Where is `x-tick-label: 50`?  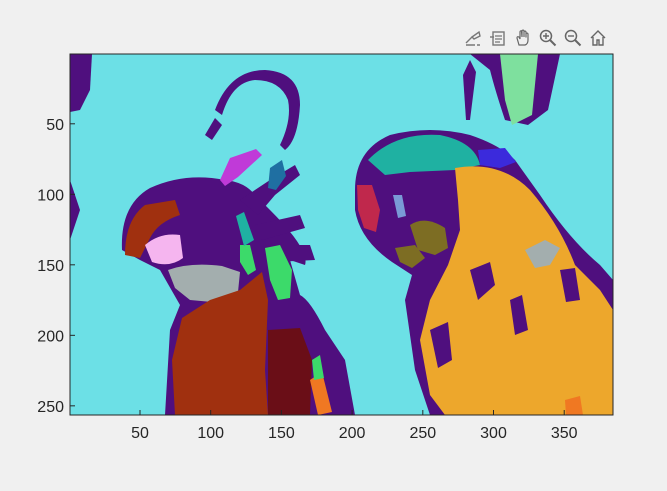 x-tick-label: 50 is located at coordinates (140, 433).